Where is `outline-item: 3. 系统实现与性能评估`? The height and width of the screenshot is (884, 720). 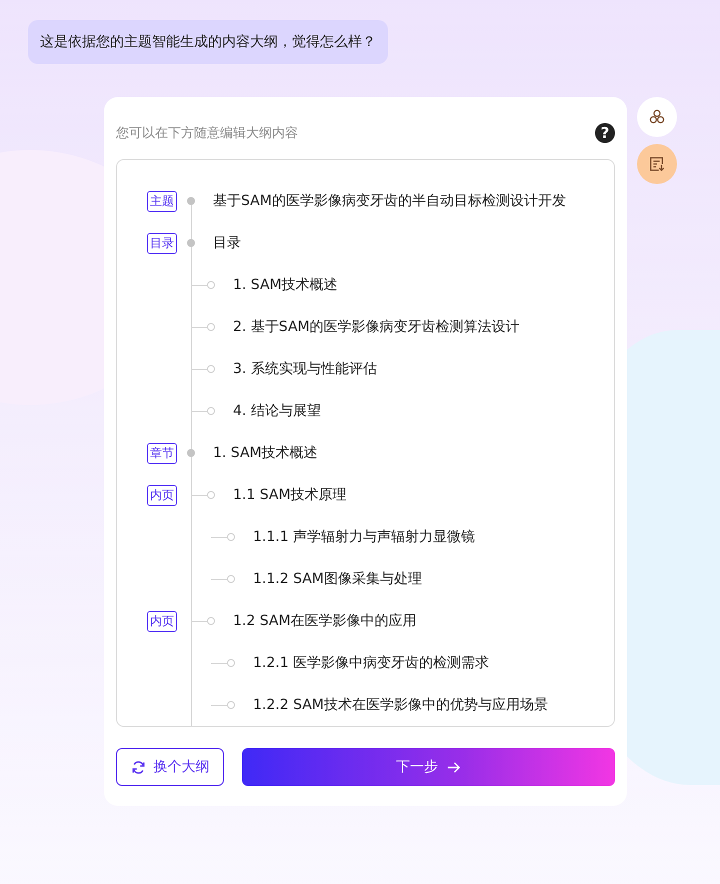
outline-item: 3. 系统实现与性能评估 is located at coordinates (305, 369).